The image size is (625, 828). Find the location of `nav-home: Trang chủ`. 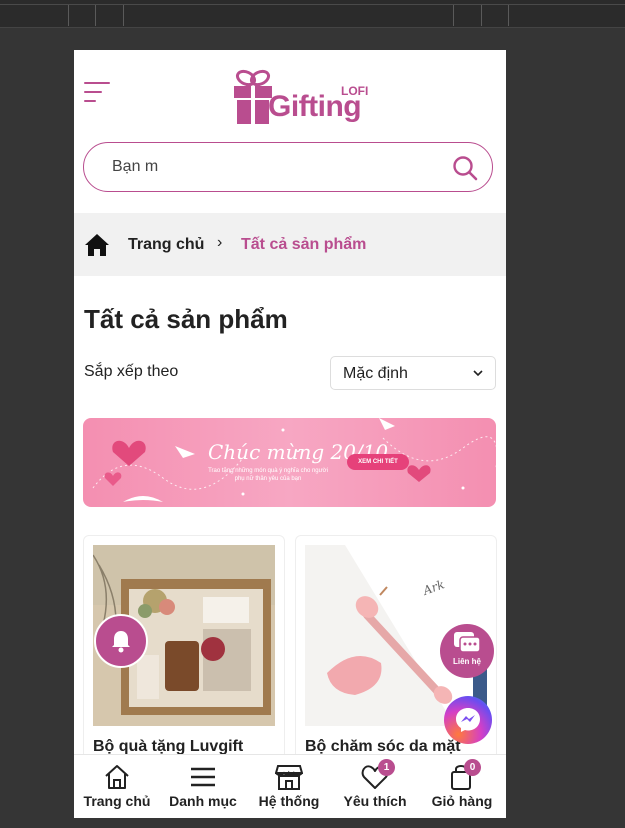

nav-home: Trang chủ is located at coordinates (117, 786).